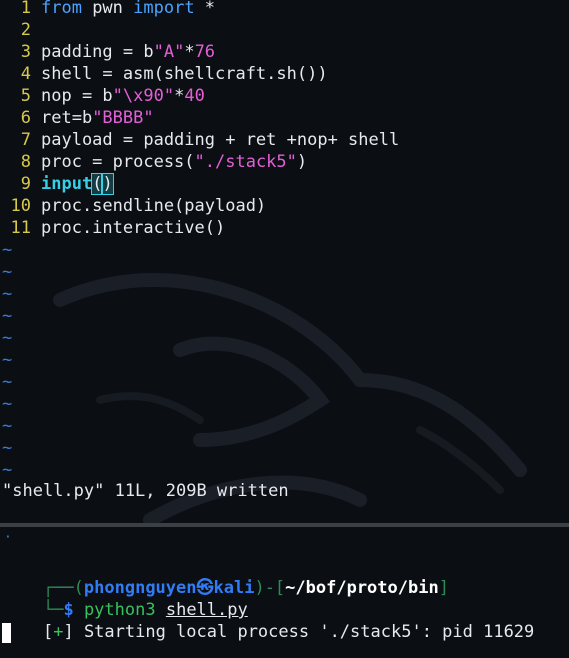 The width and height of the screenshot is (569, 658). Describe the element at coordinates (61, 9) in the screenshot. I see `code-token: from` at that location.